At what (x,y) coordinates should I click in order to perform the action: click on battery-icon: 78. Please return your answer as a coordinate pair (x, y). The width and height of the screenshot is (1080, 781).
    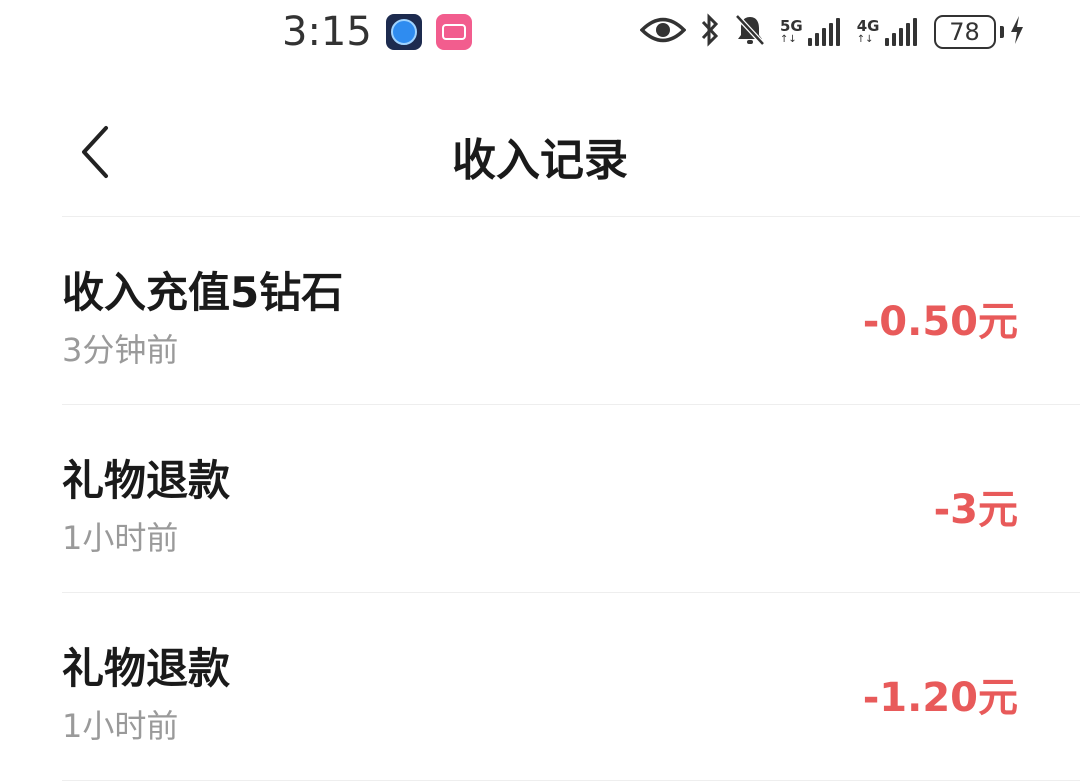
    Looking at the image, I should click on (964, 32).